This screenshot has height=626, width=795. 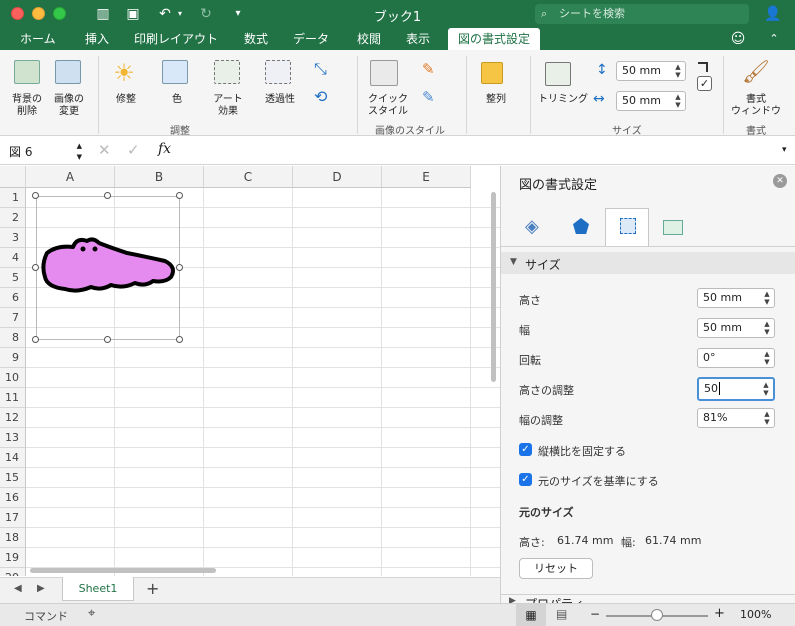 What do you see at coordinates (554, 599) in the screenshot?
I see `section-title-properties: プロパティ` at bounding box center [554, 599].